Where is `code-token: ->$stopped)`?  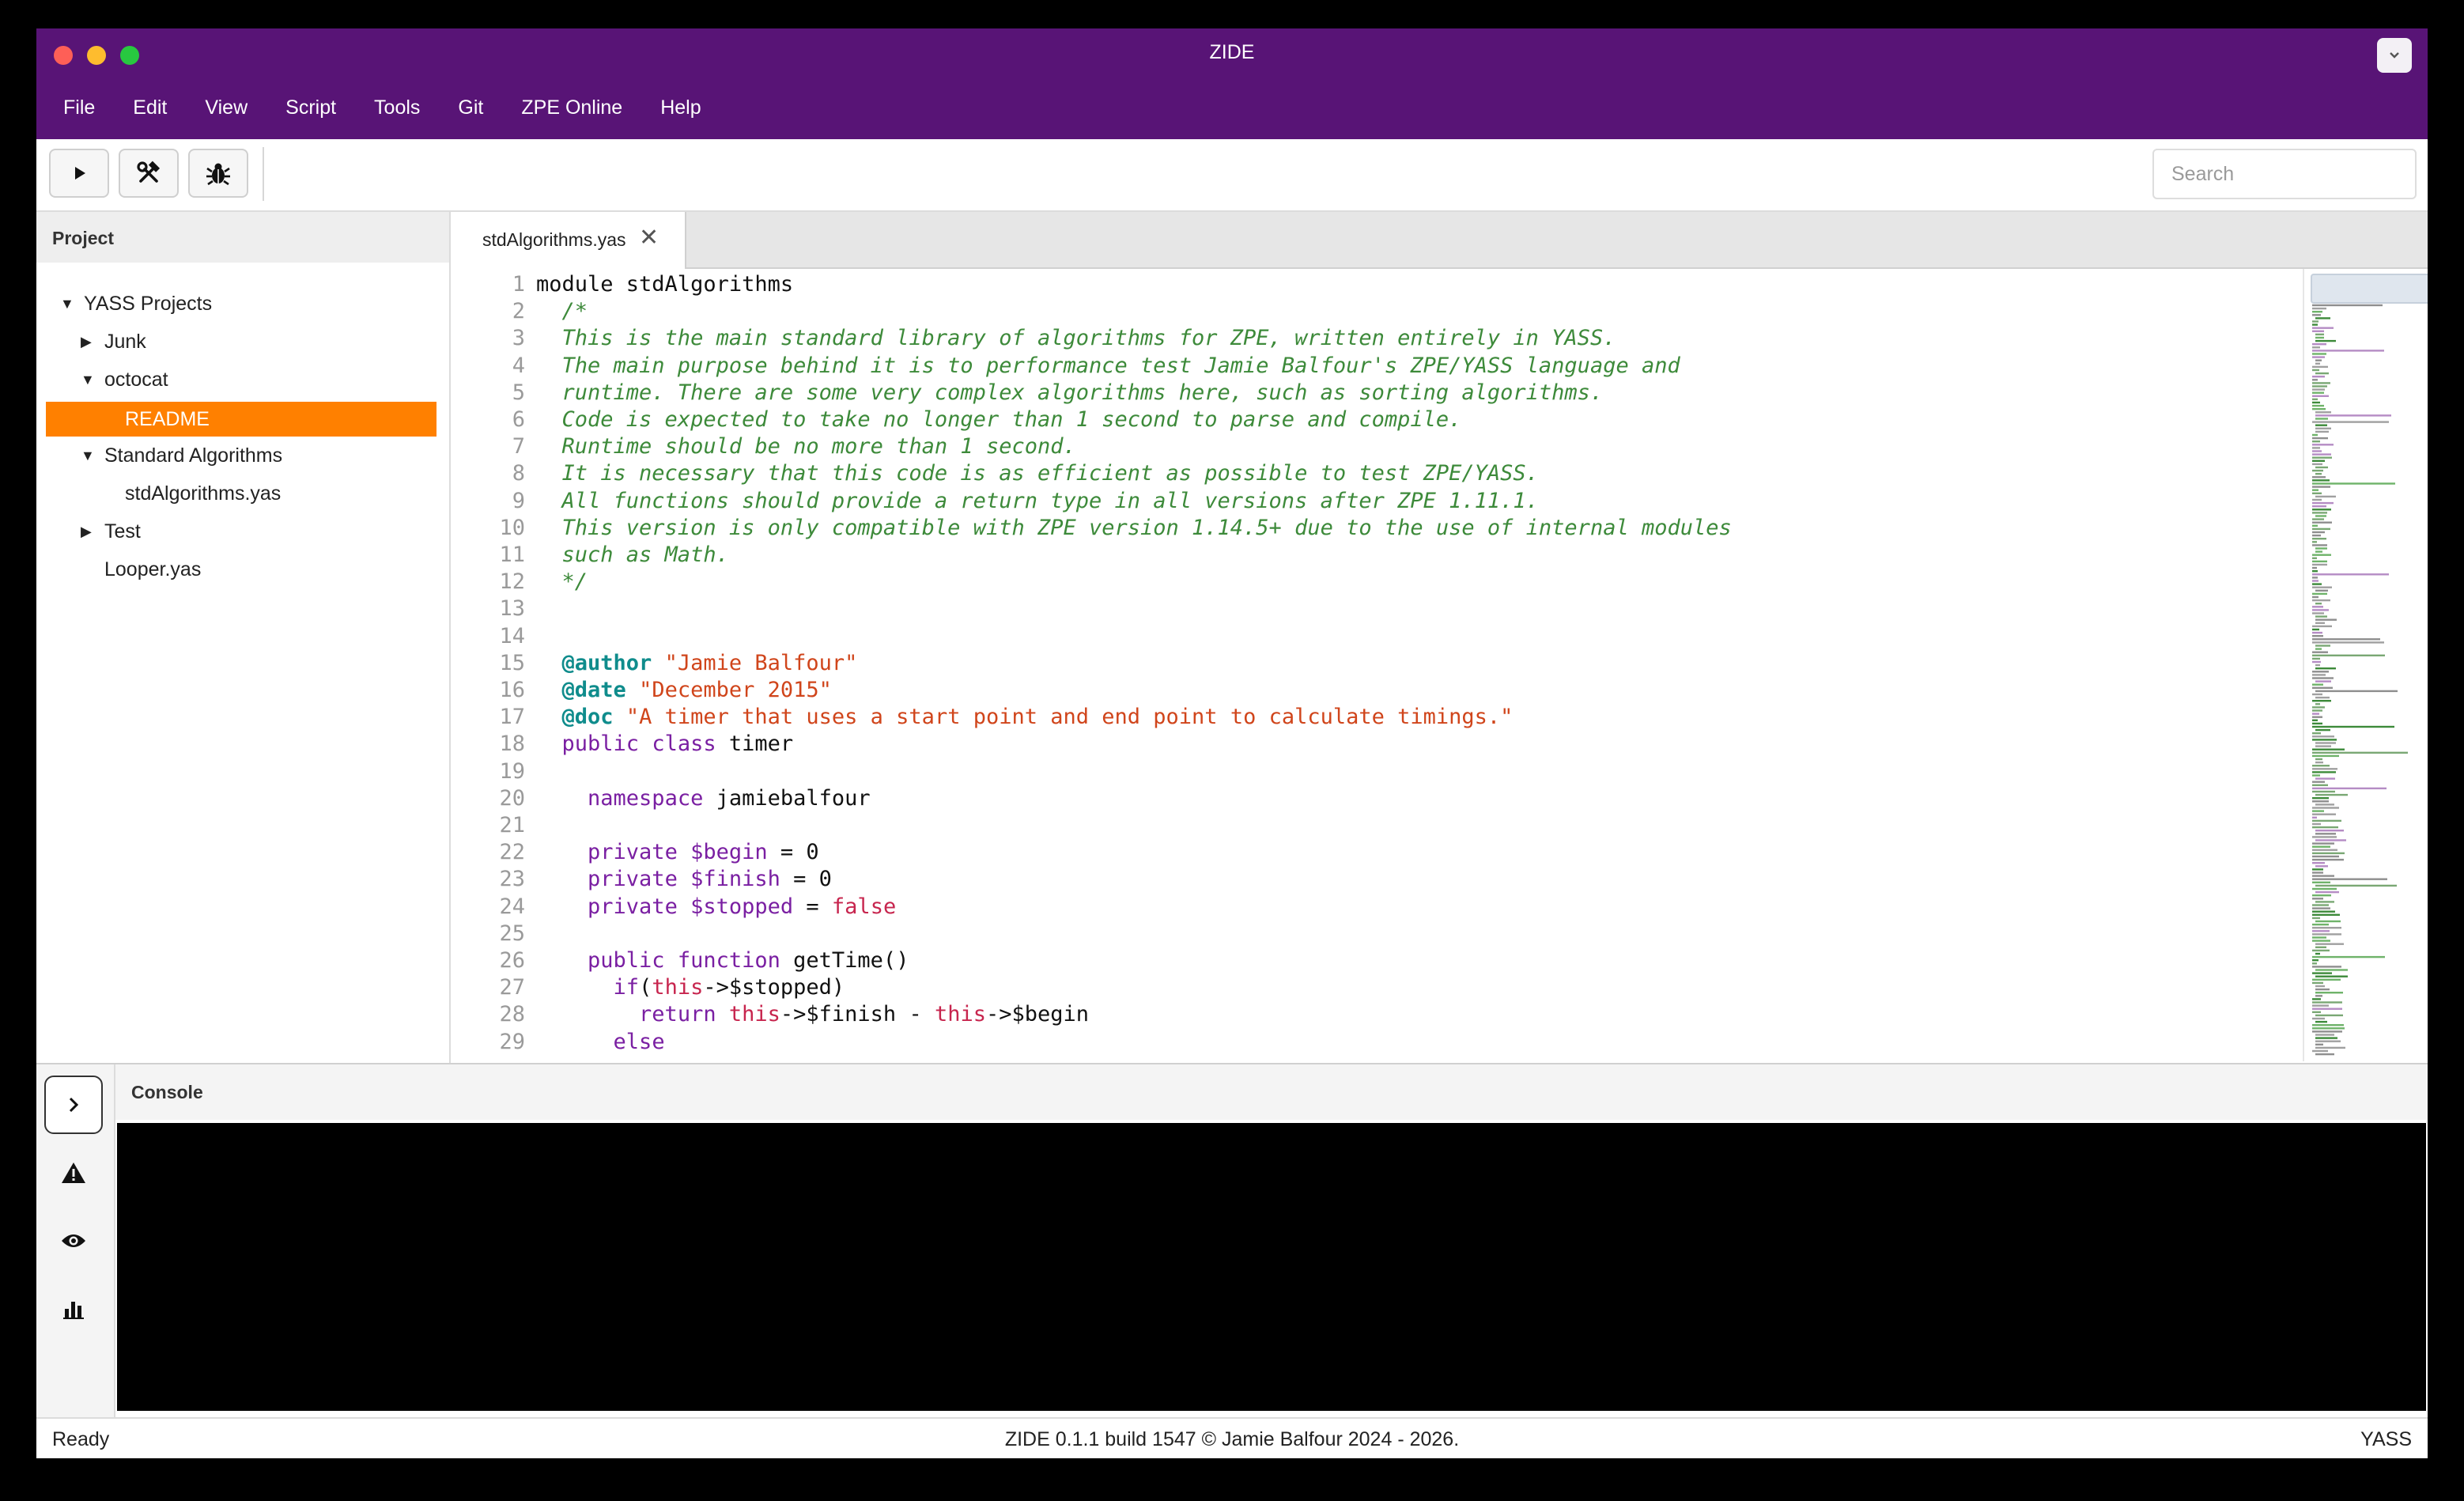
code-token: ->$stopped) is located at coordinates (774, 987).